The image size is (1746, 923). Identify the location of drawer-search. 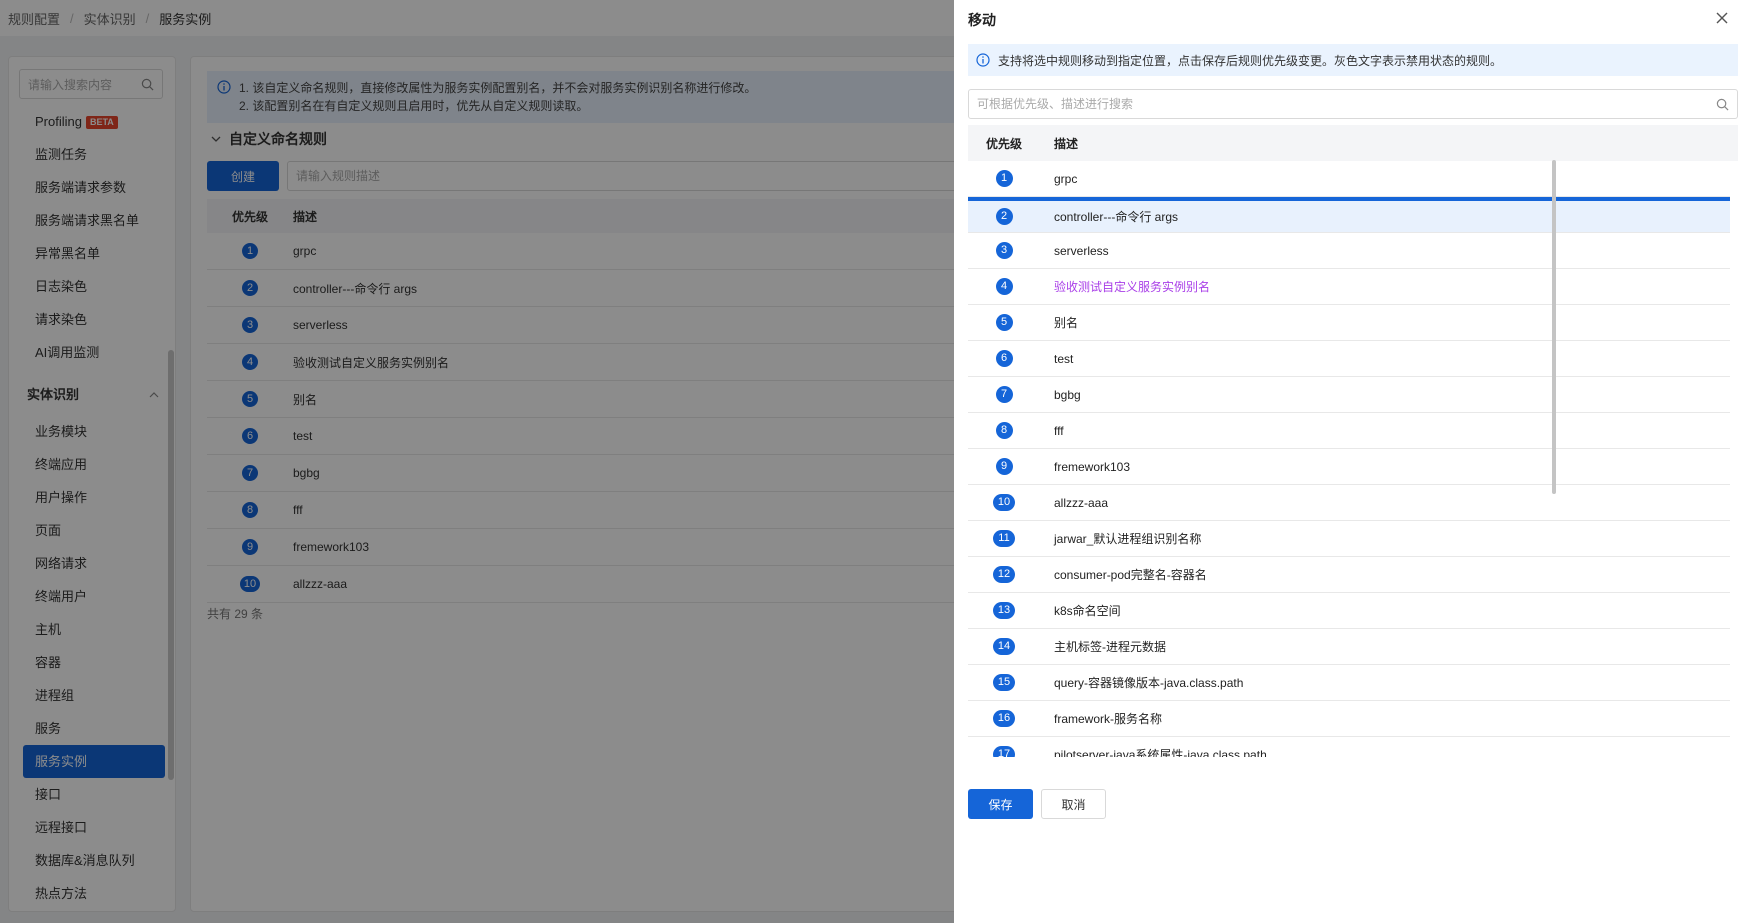
(1353, 104).